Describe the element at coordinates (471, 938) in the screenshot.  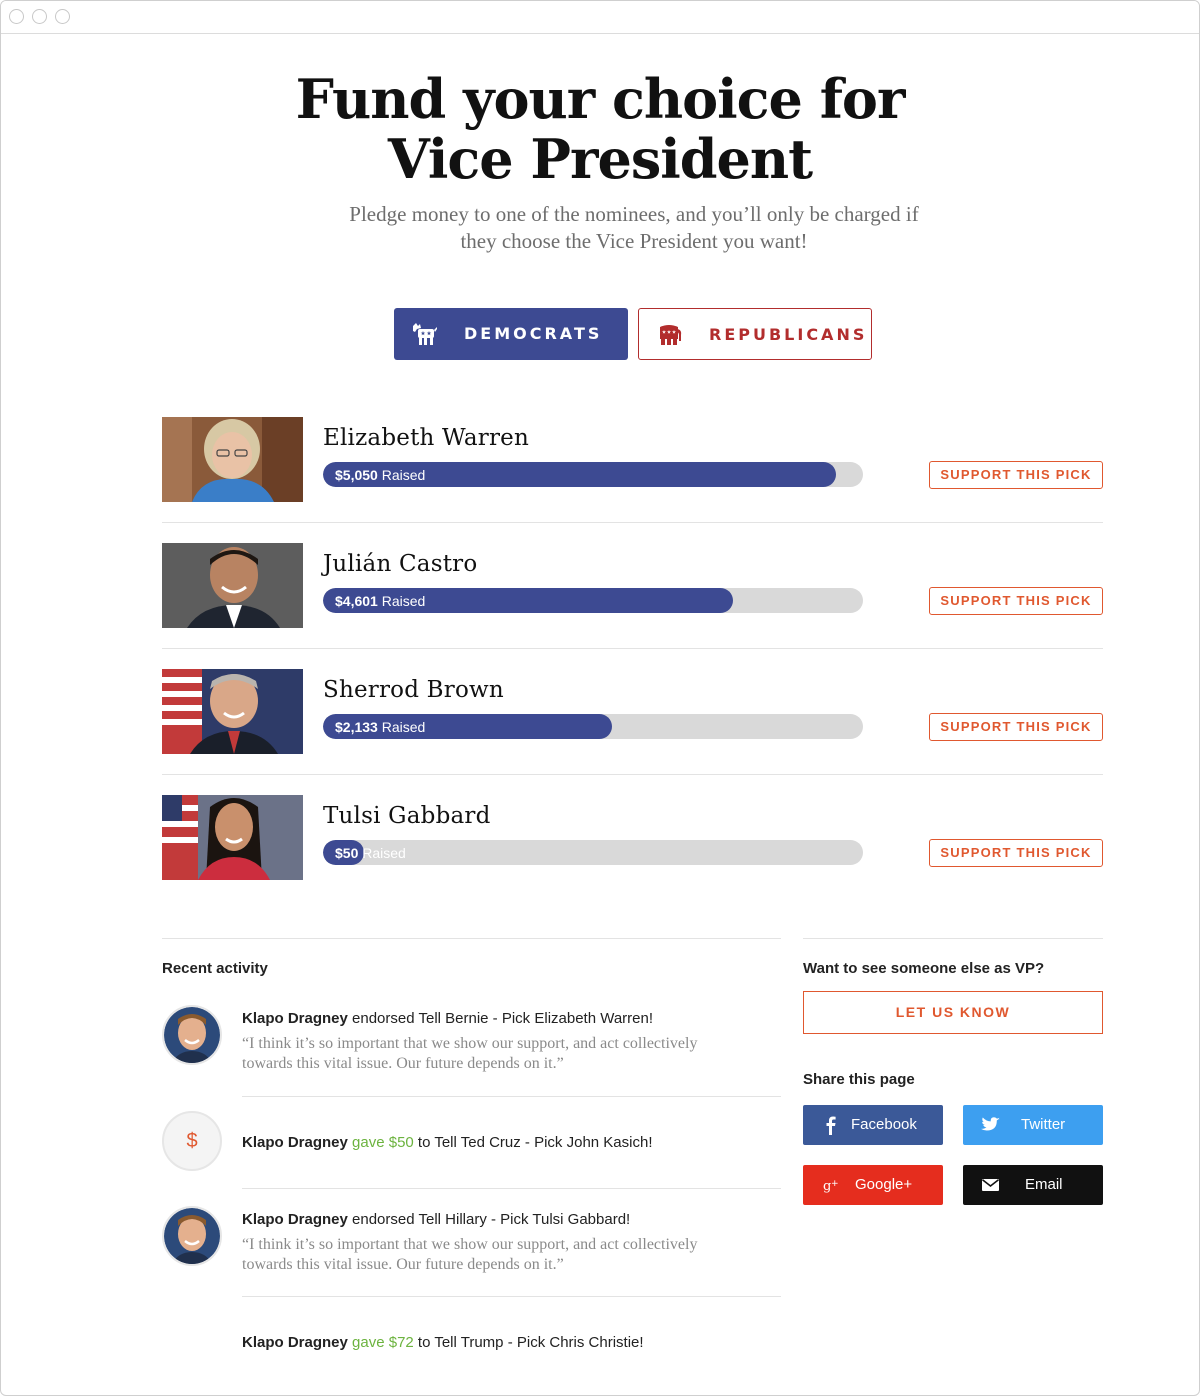
I see `activity-top-divider` at that location.